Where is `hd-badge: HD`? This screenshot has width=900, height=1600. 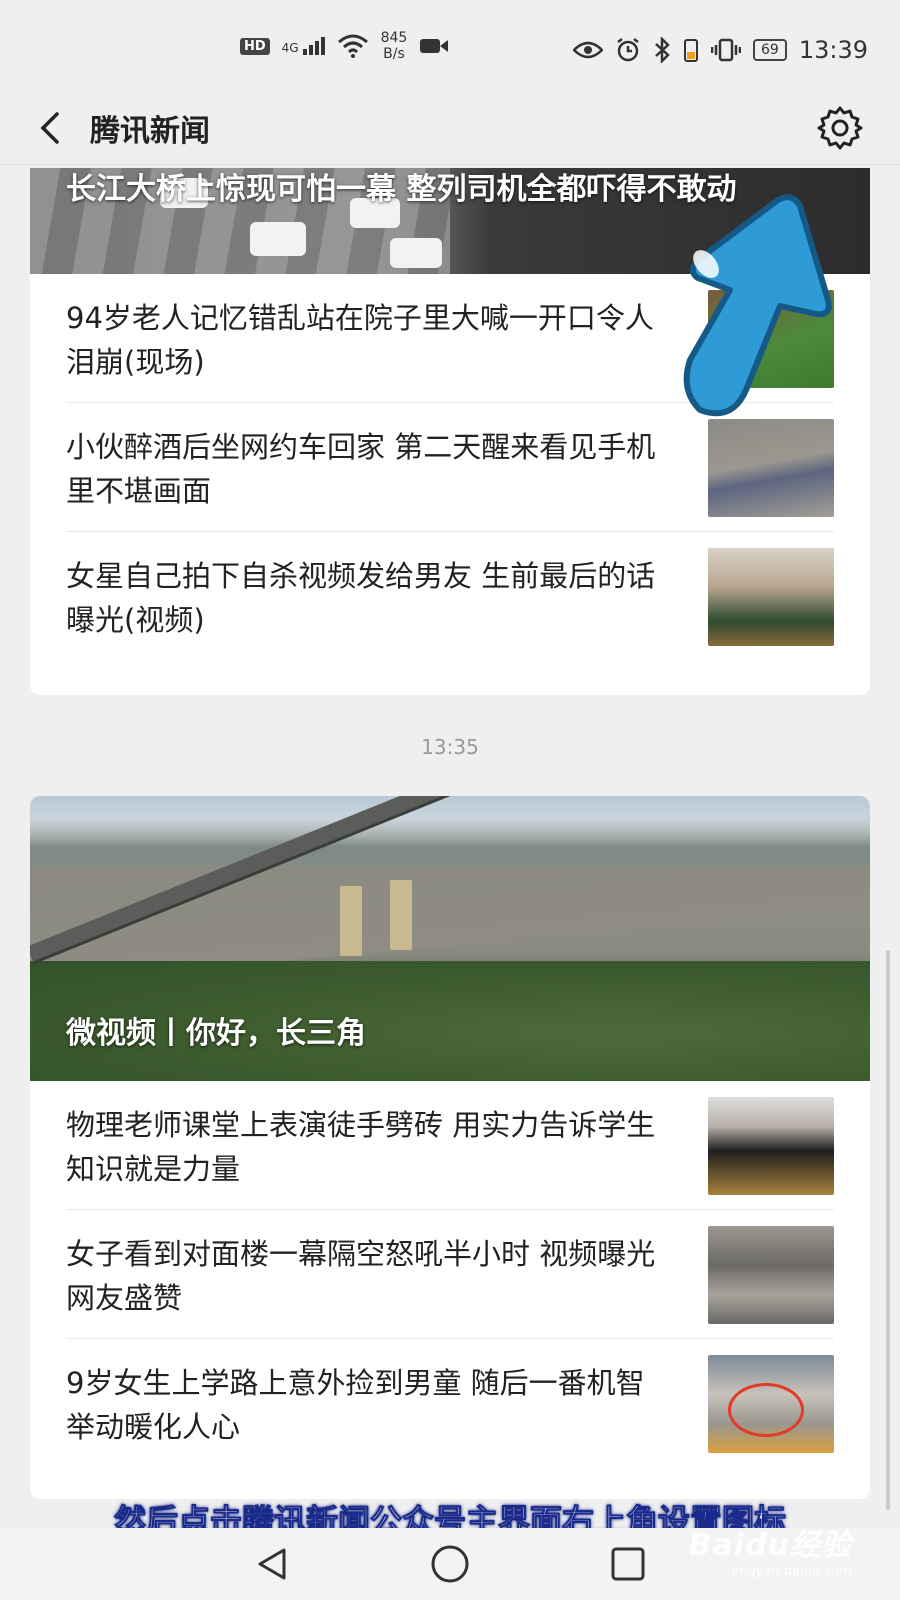
hd-badge: HD is located at coordinates (255, 46).